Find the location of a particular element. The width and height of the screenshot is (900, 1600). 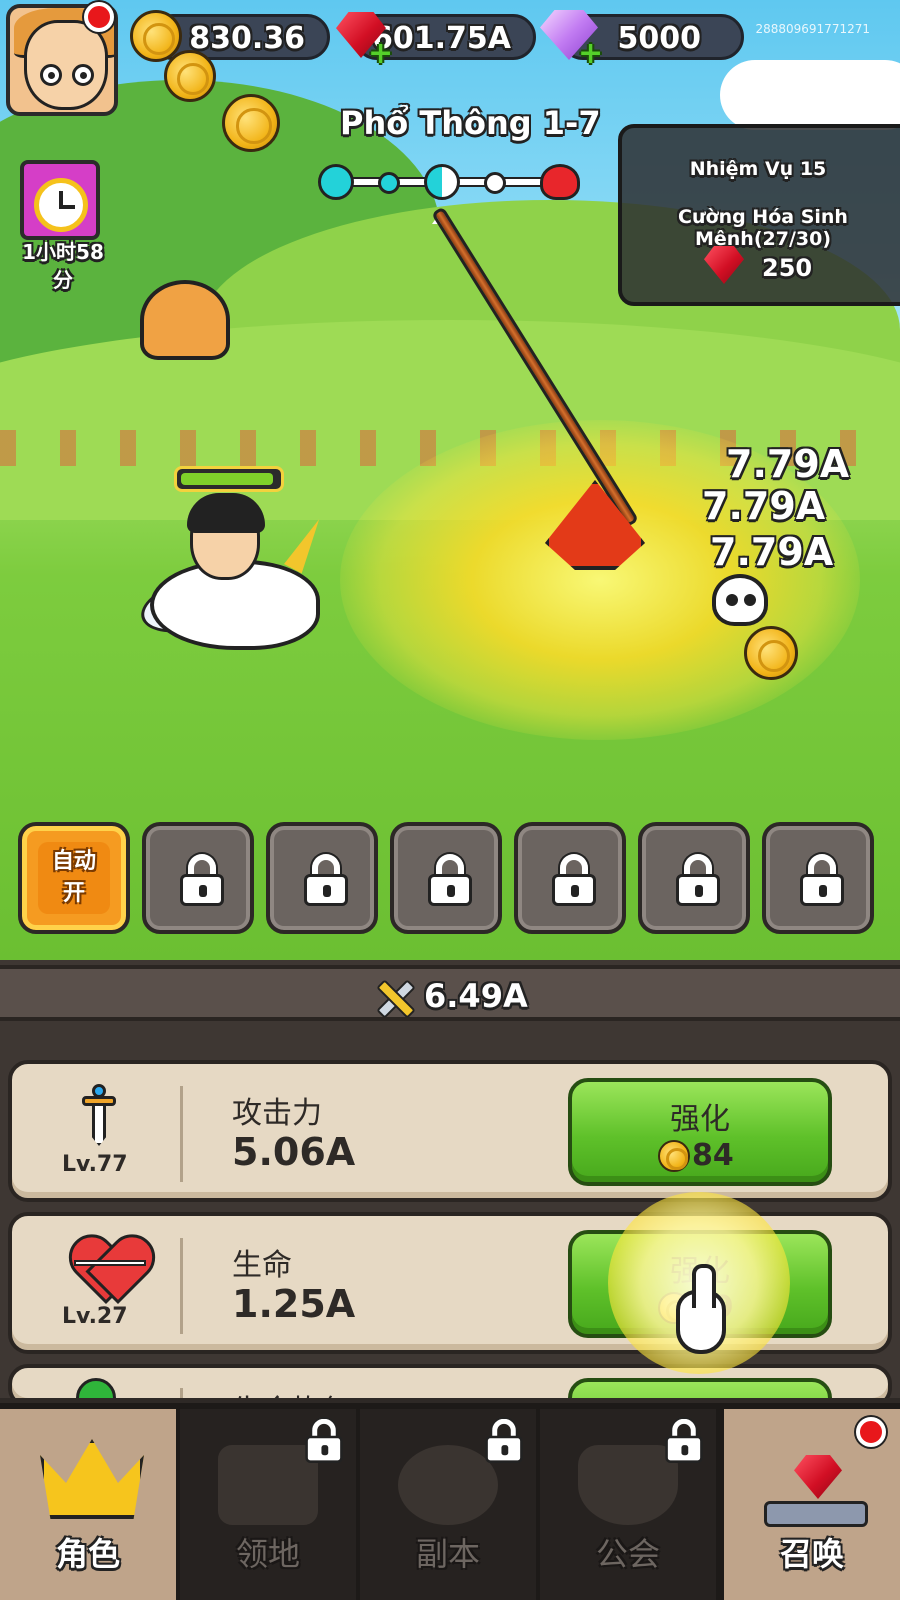

add-ruby-icon: + is located at coordinates (380, 53).